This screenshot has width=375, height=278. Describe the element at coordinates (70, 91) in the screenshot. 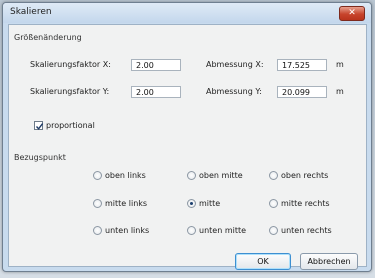

I see `scale-y-label: Skalierungsfaktor Y:` at that location.